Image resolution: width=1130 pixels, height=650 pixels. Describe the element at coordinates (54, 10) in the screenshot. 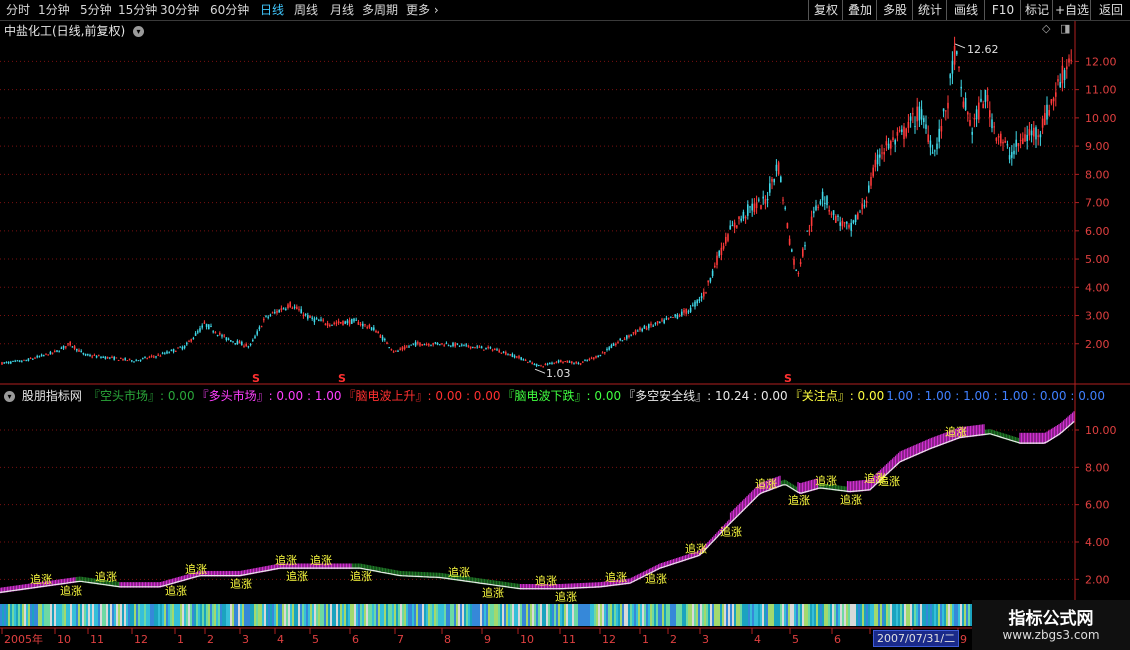

I see `period-tab-1: 1分钟` at that location.